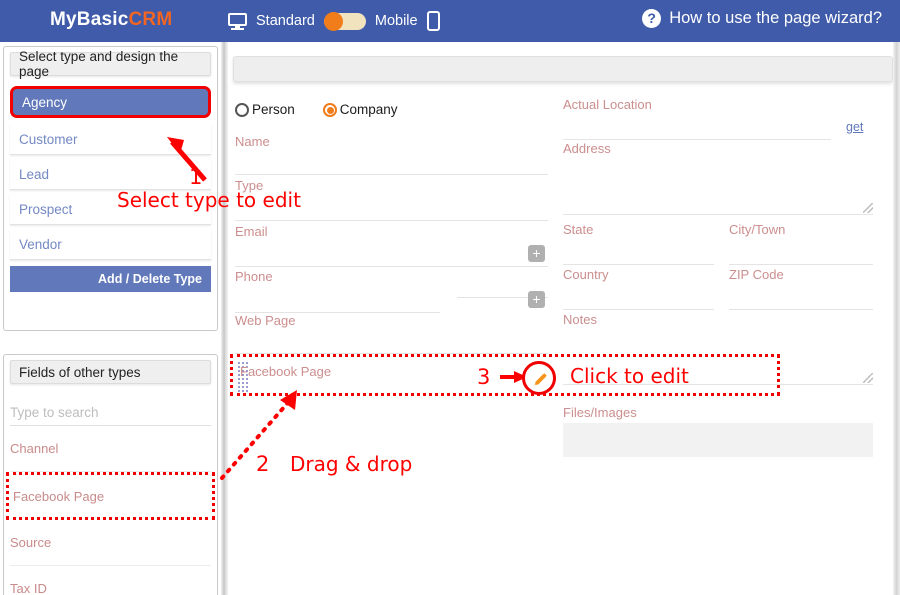  I want to click on field-name: Name, so click(391, 154).